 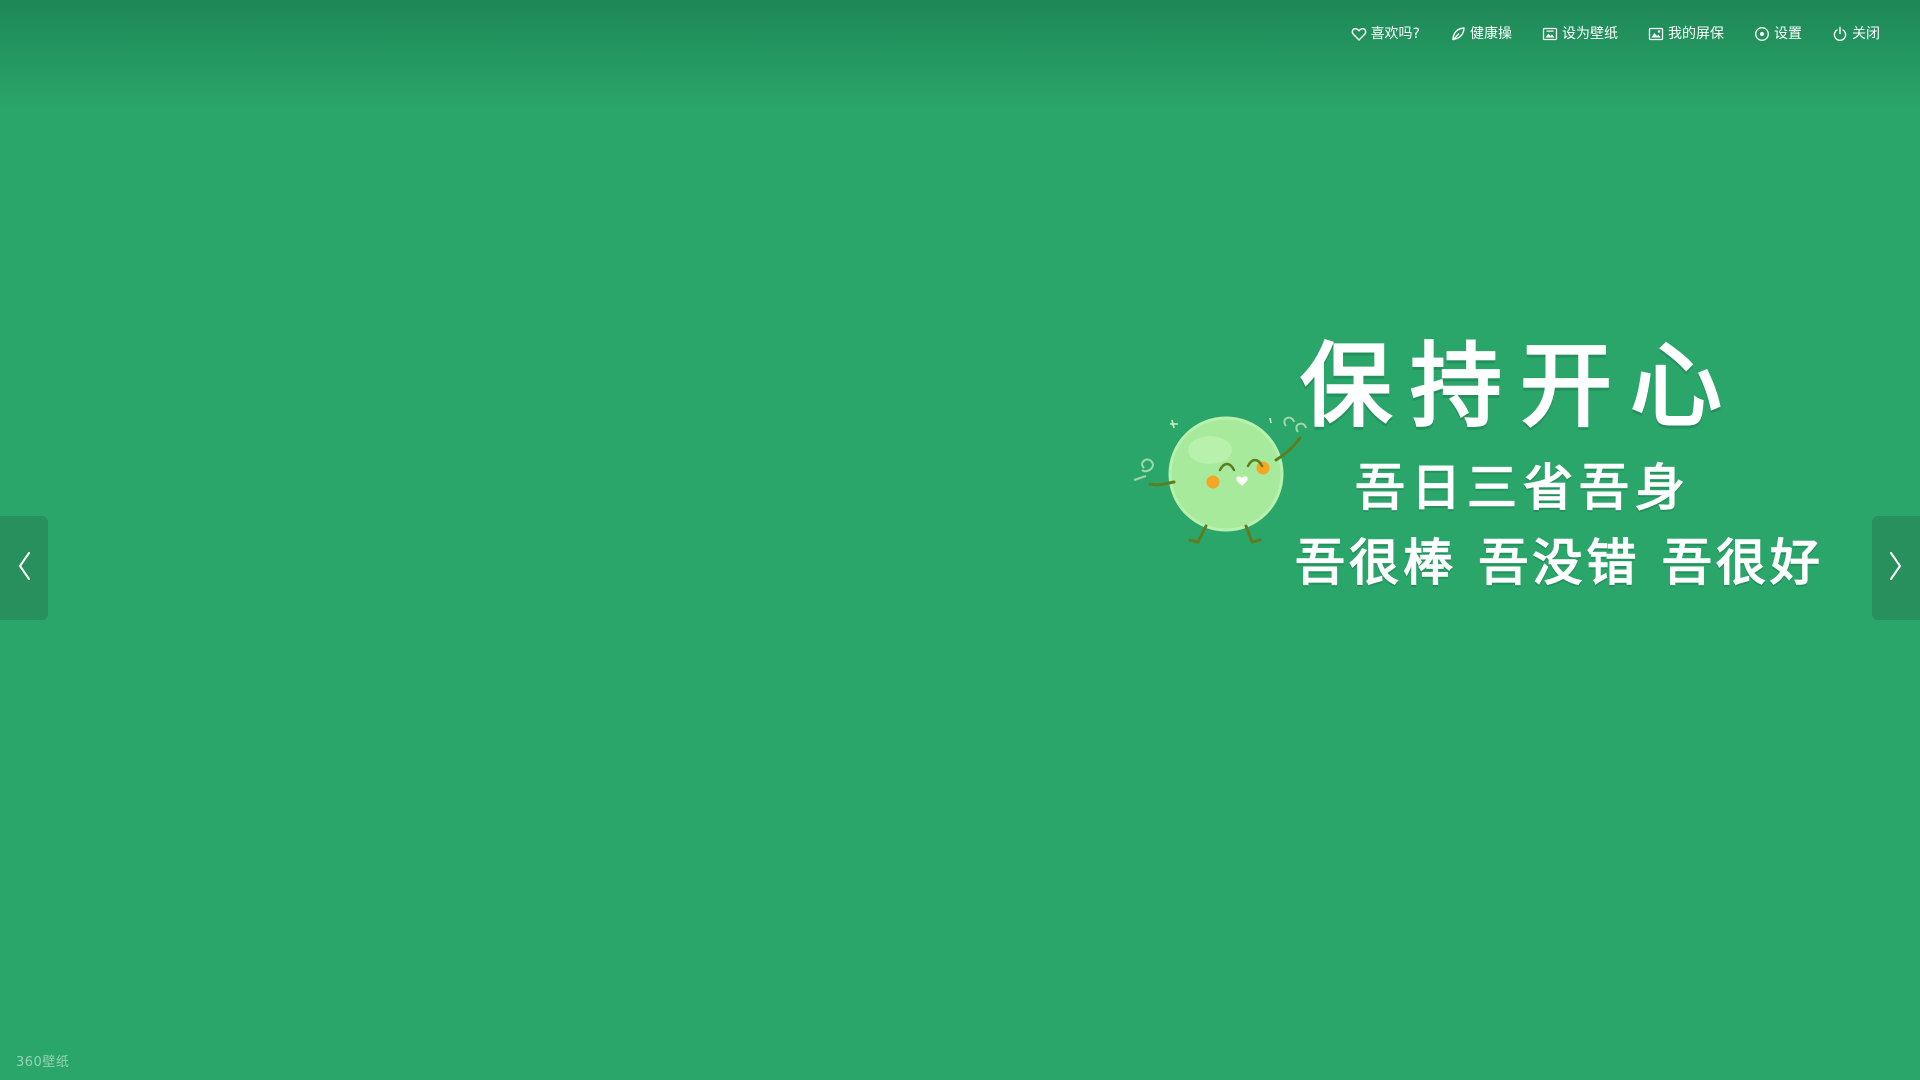 What do you see at coordinates (1762, 34) in the screenshot?
I see `settings-icon` at bounding box center [1762, 34].